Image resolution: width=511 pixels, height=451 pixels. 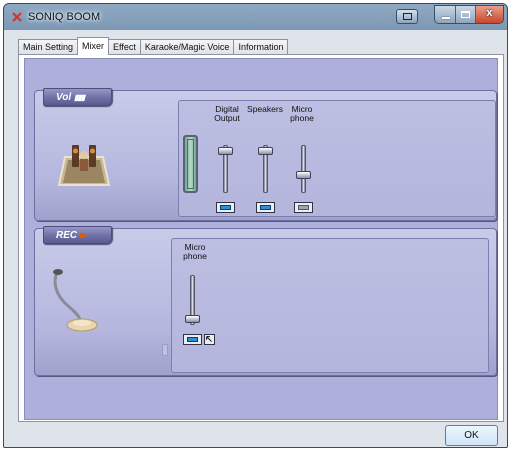 I want to click on rec-channel-label-microphone: Micro phone, so click(x=195, y=252).